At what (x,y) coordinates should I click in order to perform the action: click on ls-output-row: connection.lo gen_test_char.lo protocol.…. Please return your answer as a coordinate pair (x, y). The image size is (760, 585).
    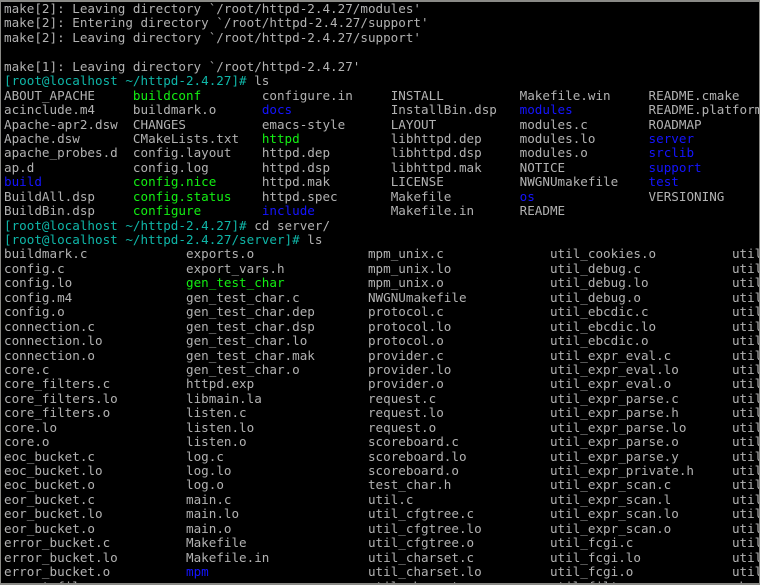
    Looking at the image, I should click on (381, 341).